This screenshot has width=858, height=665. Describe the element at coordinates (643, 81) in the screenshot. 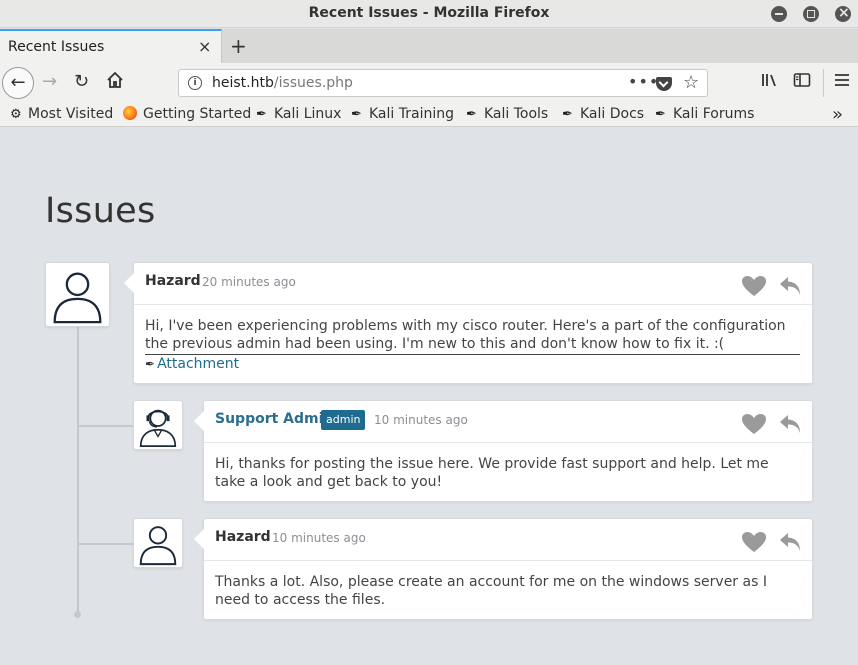

I see `page-actions-button: •••` at that location.